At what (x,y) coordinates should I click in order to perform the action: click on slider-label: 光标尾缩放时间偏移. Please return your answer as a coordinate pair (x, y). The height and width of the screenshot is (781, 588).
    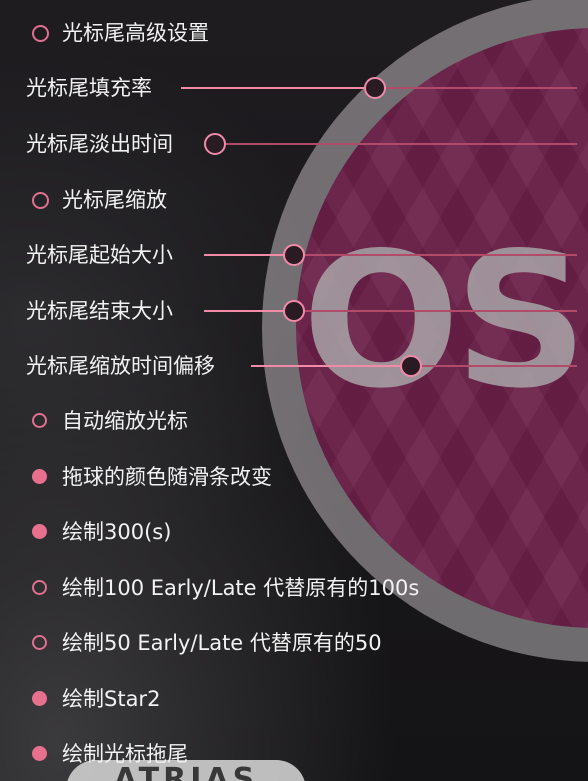
    Looking at the image, I should click on (120, 366).